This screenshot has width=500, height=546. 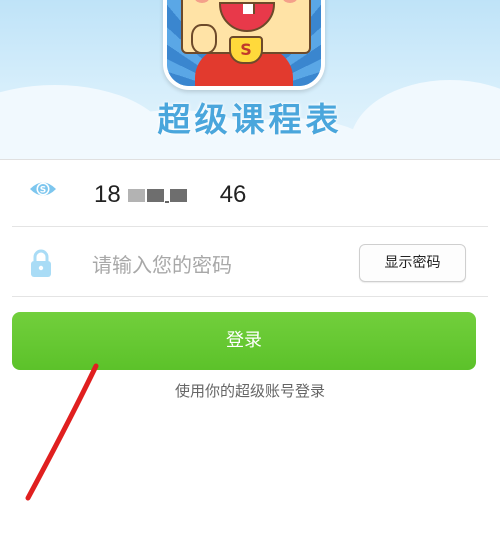 I want to click on app-logo: S, so click(x=244, y=45).